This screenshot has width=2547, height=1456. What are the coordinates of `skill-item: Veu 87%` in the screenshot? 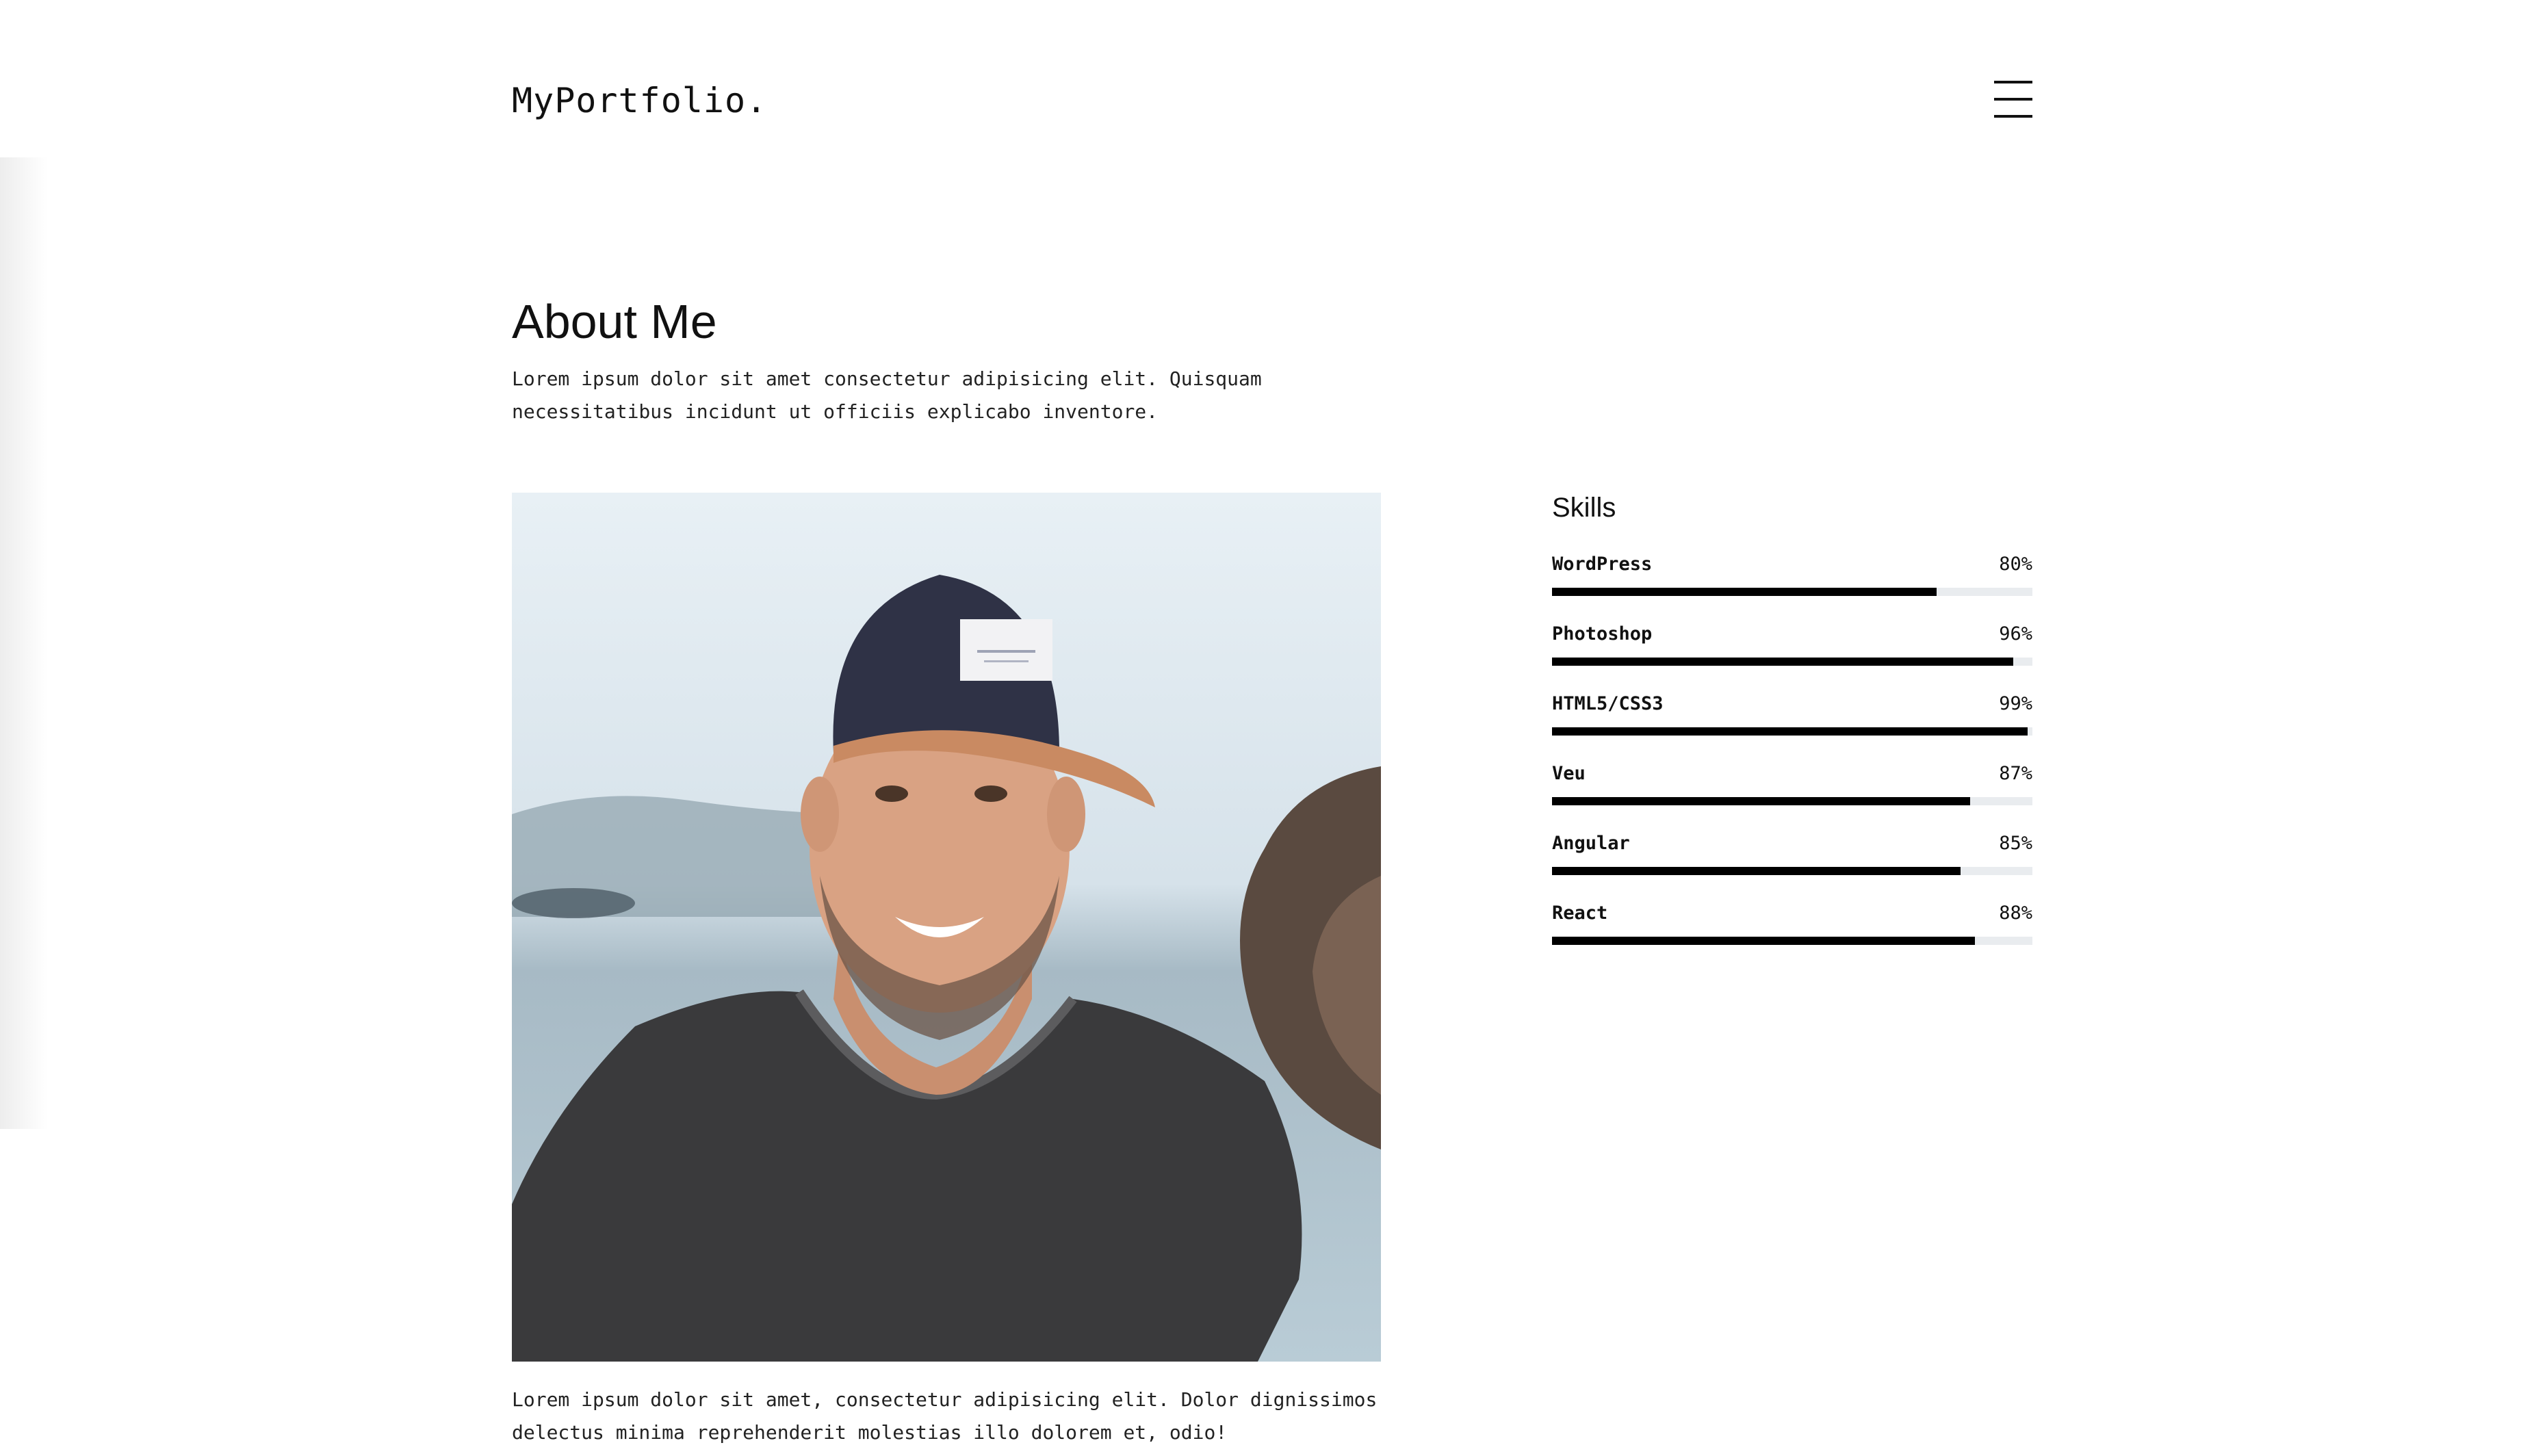 It's located at (1792, 798).